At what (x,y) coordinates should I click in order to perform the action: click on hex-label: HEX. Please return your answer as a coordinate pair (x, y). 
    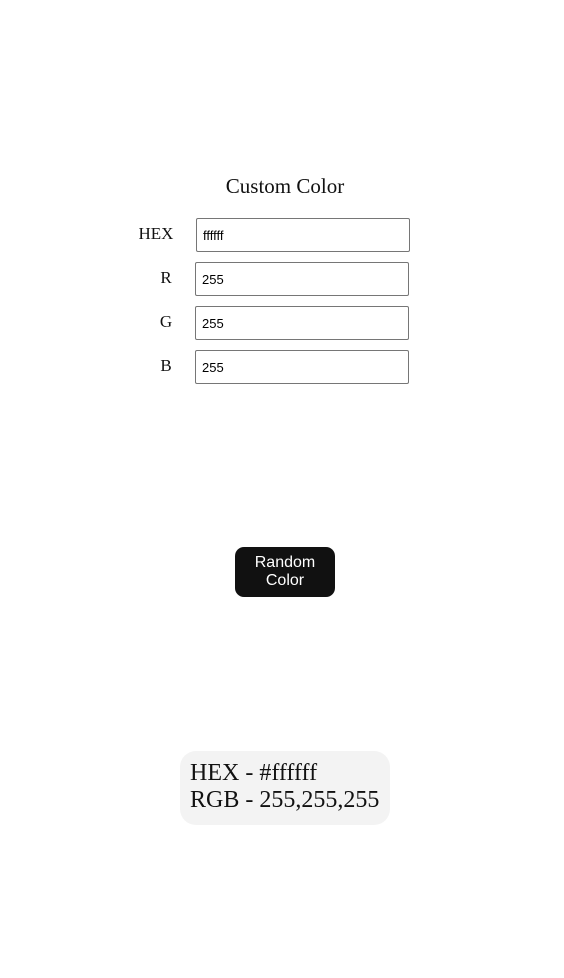
    Looking at the image, I should click on (156, 233).